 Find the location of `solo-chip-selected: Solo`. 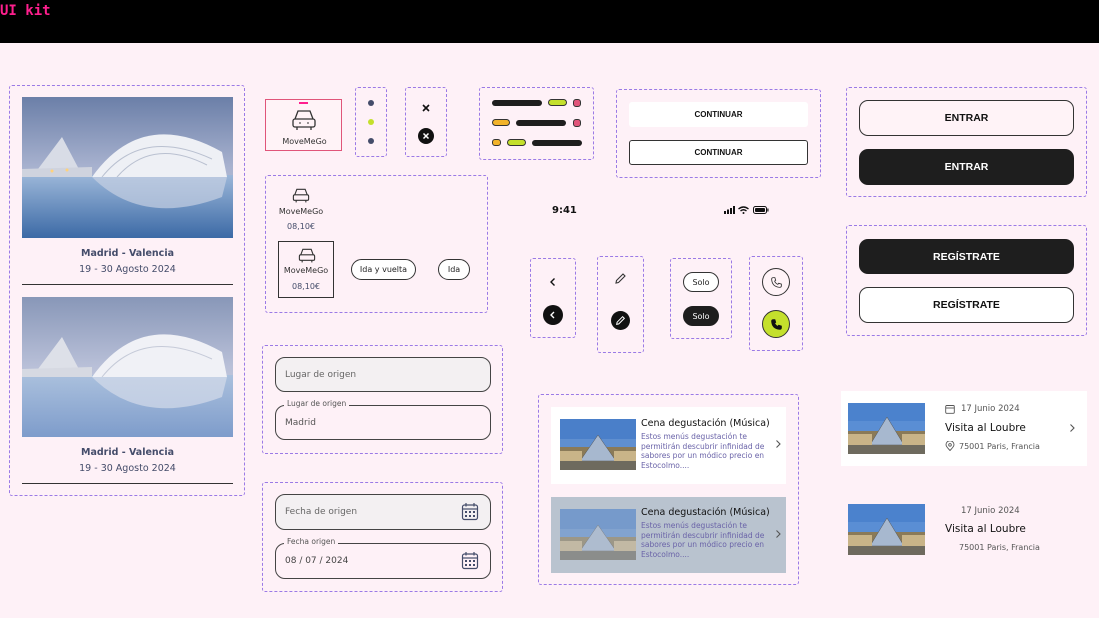

solo-chip-selected: Solo is located at coordinates (701, 316).